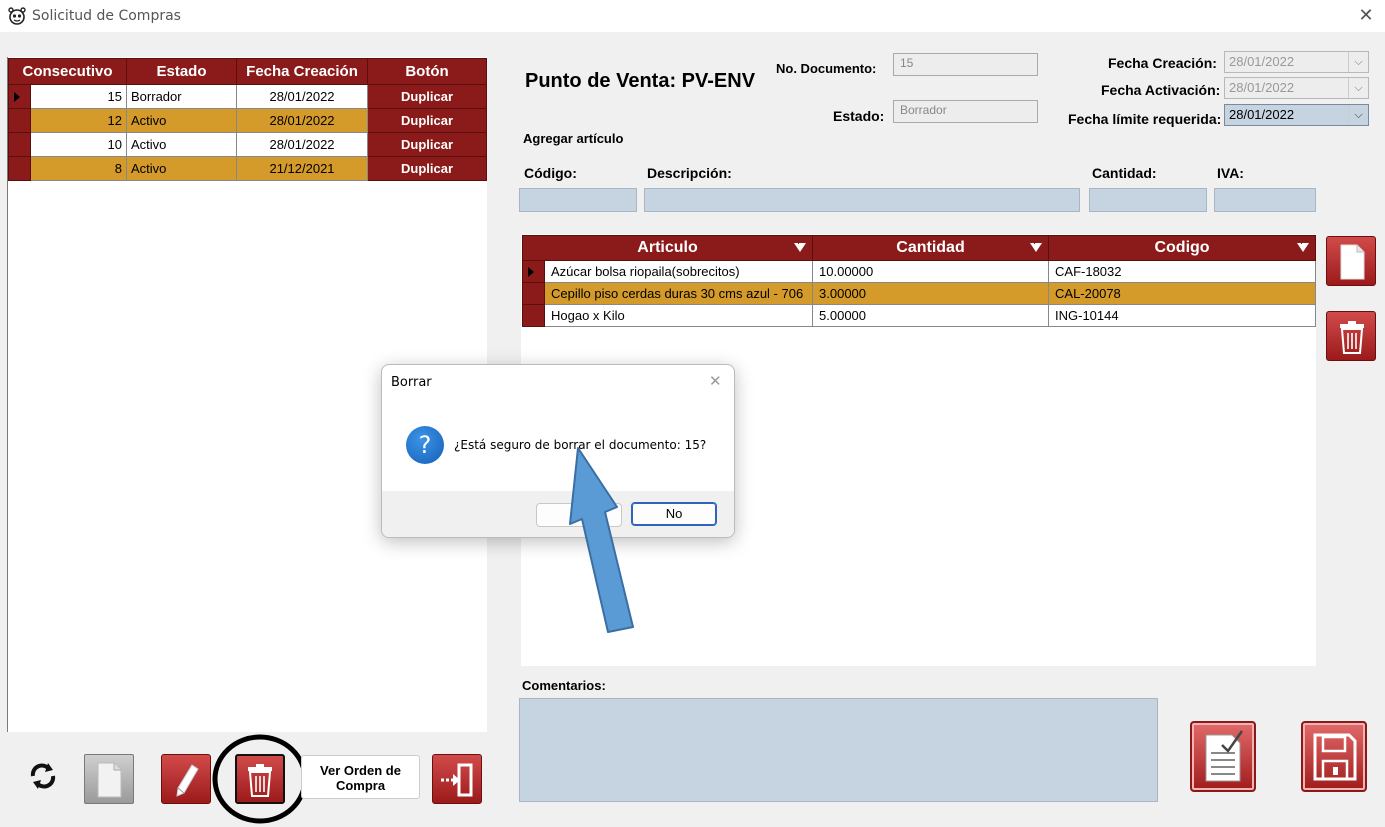  Describe the element at coordinates (1265, 200) in the screenshot. I see `iva-input` at that location.